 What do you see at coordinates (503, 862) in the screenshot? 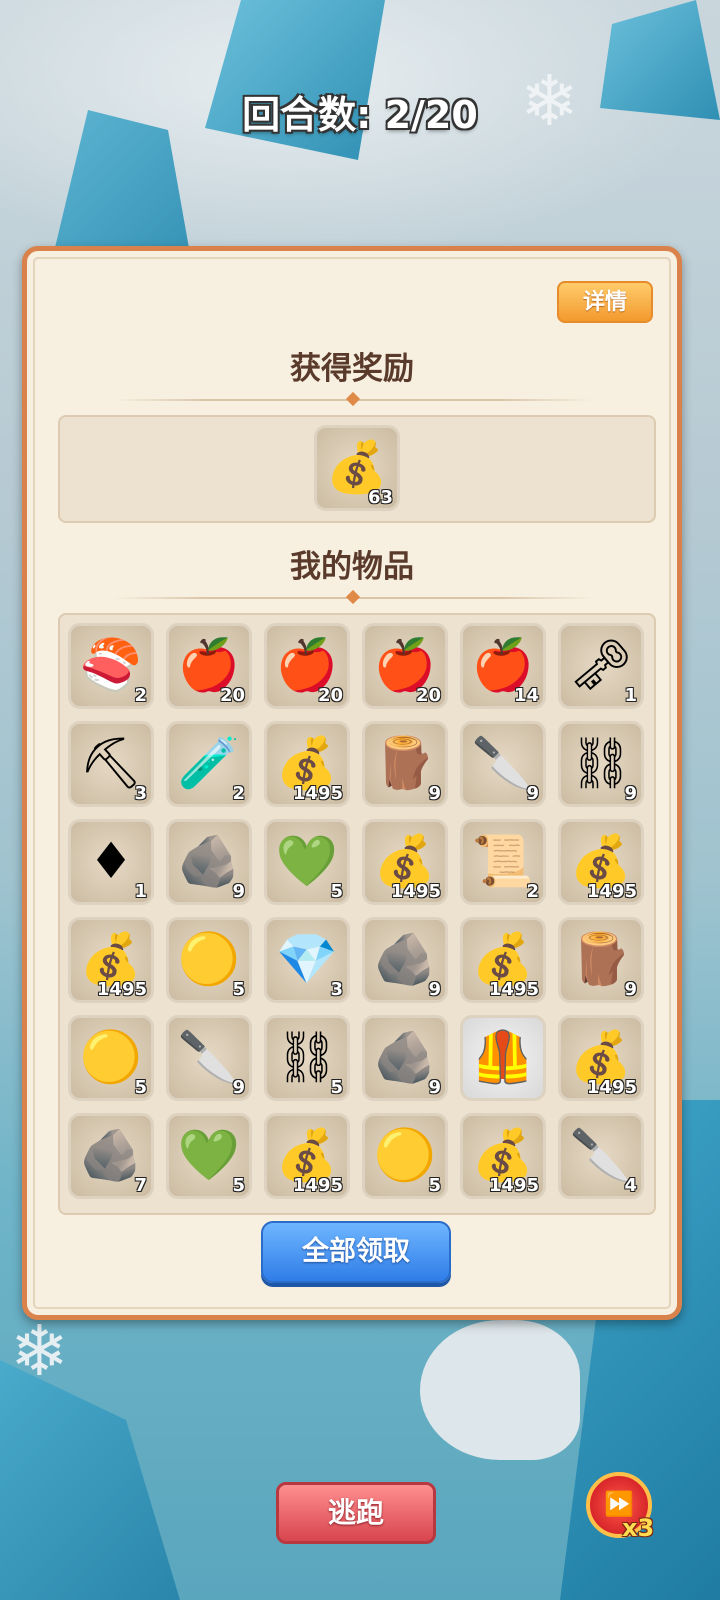
I see `item-slot: 📜 2` at bounding box center [503, 862].